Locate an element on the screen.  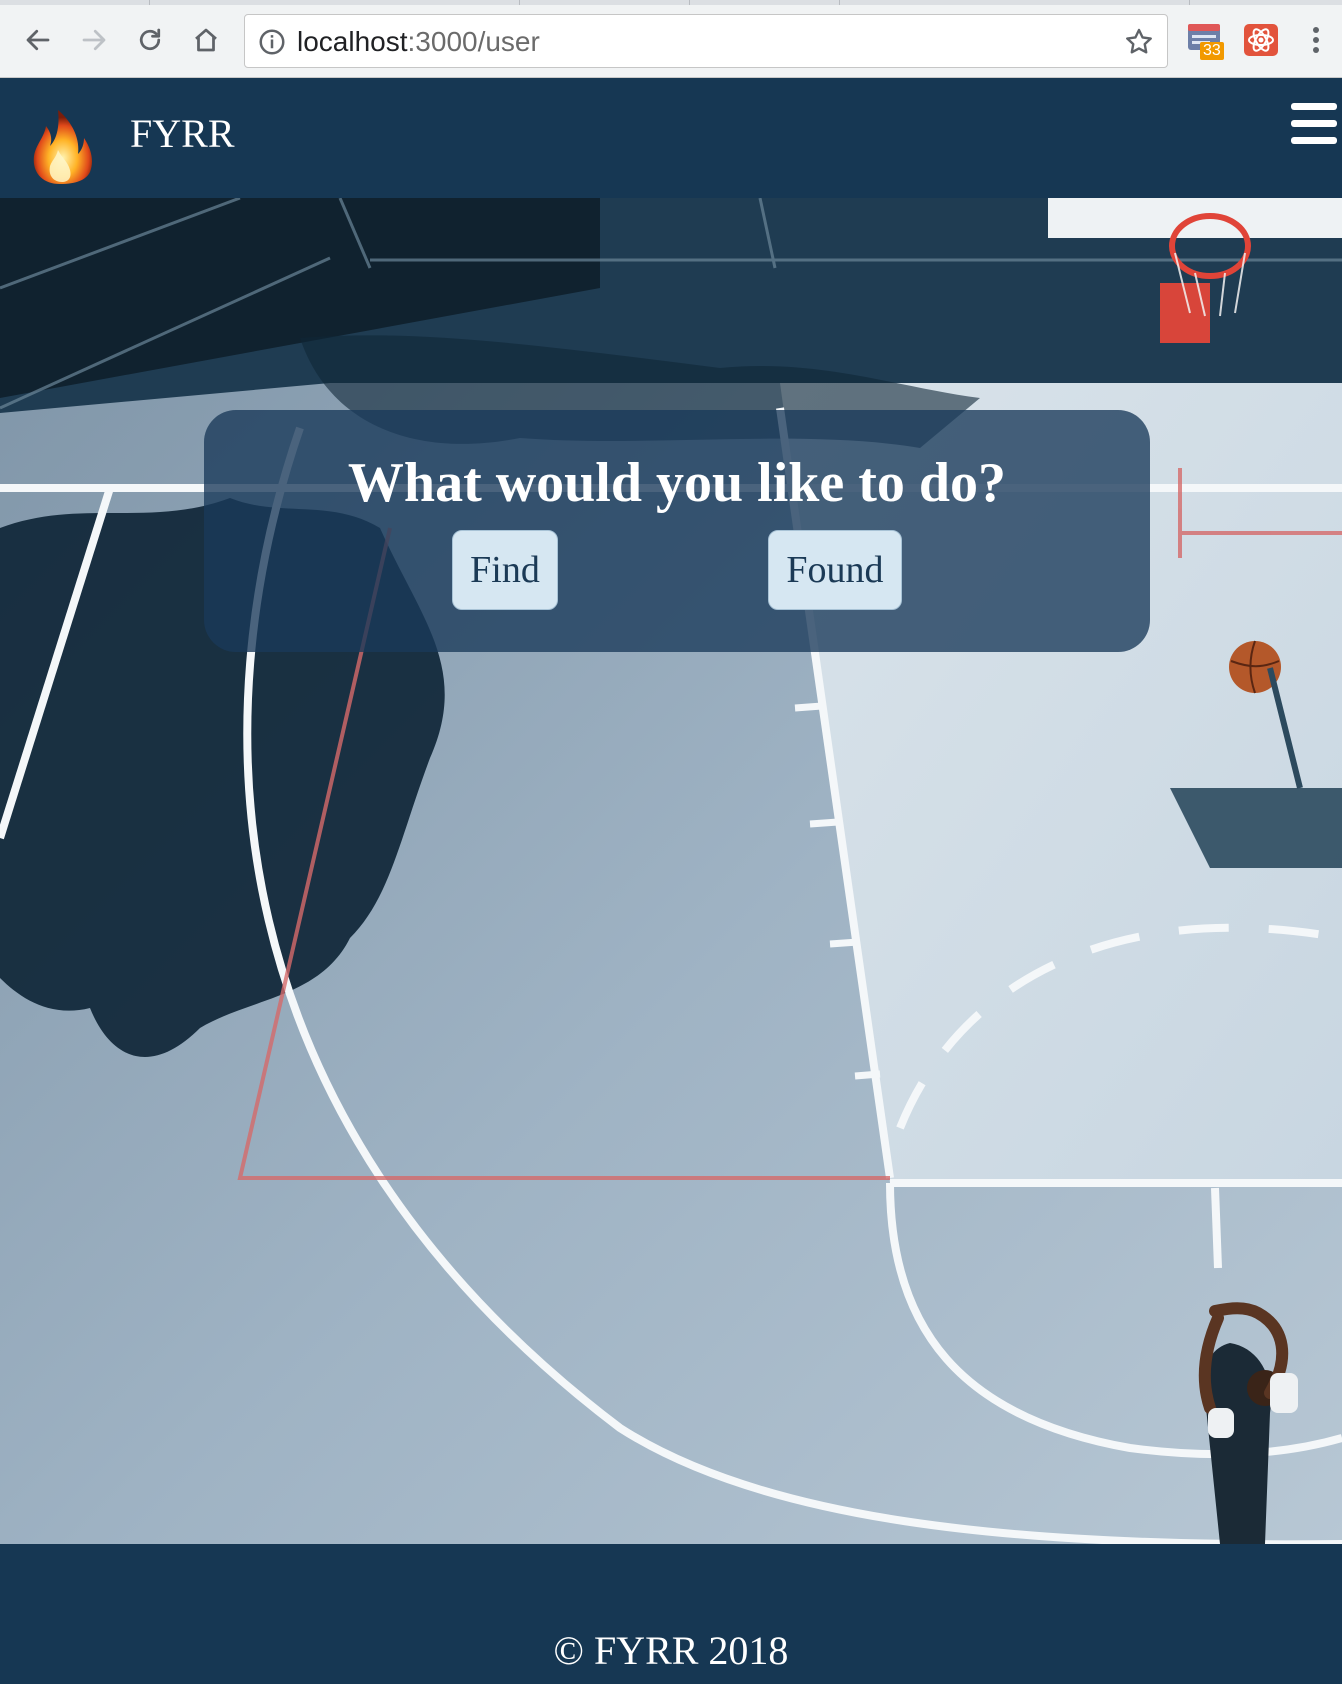
arrow-right-icon is located at coordinates (94, 40).